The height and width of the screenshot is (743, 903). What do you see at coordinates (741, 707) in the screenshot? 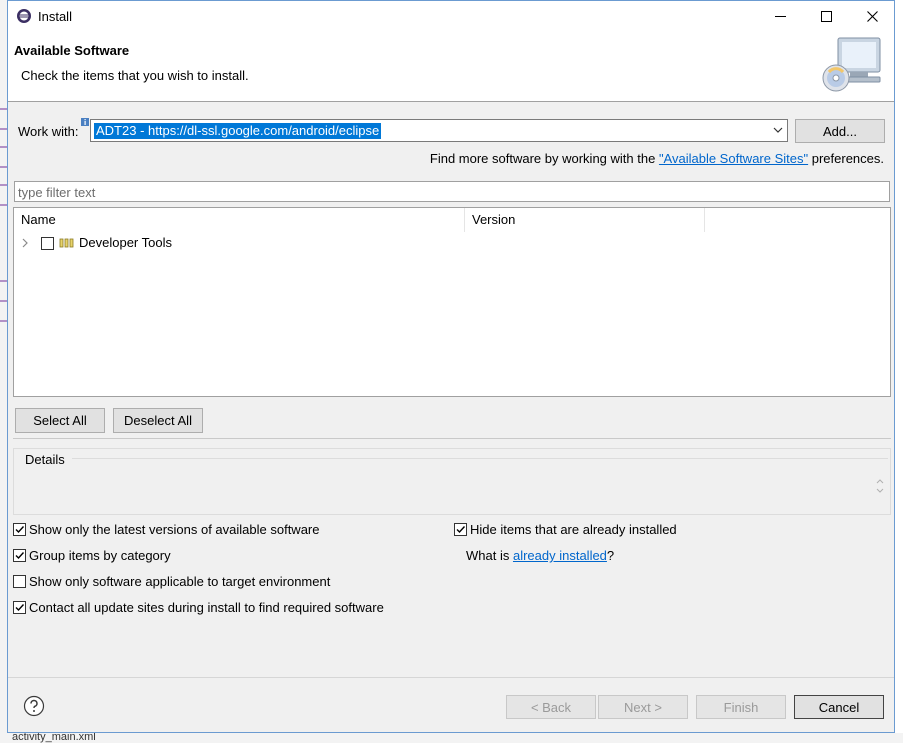
I see `finish-button: Finish` at bounding box center [741, 707].